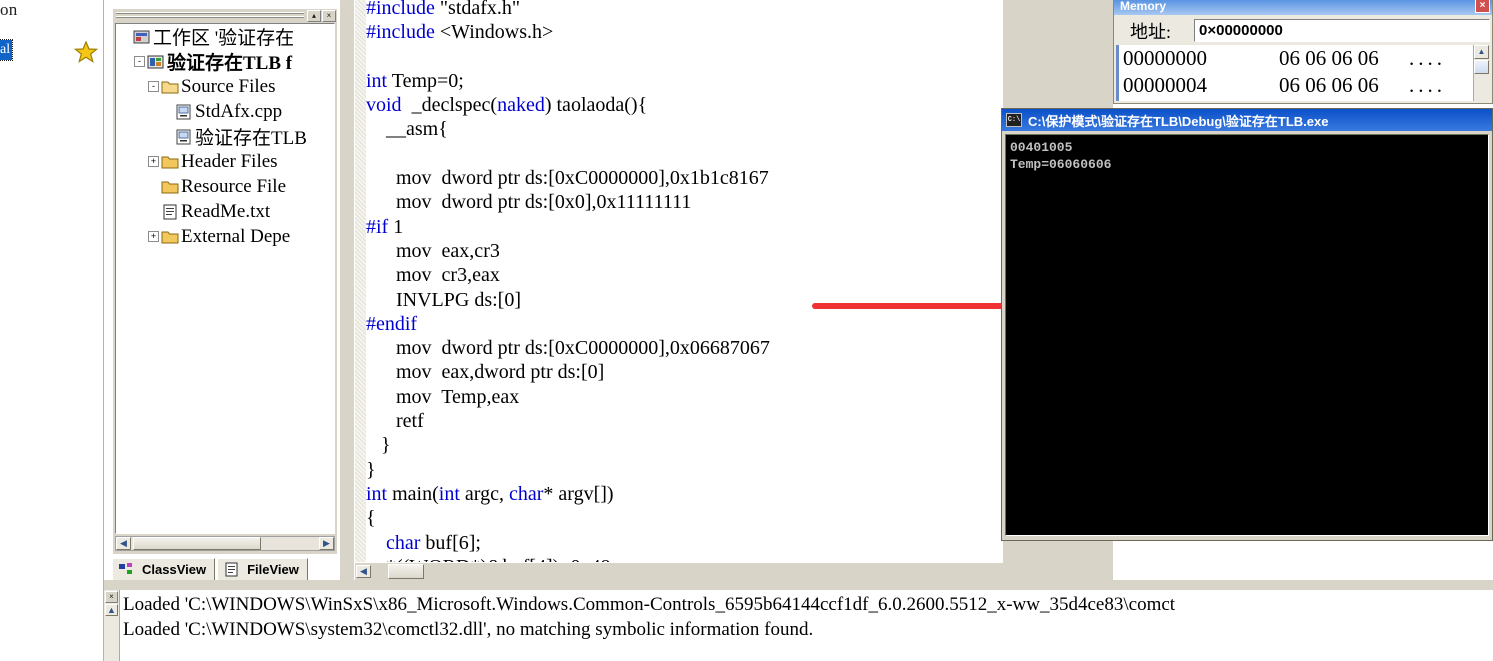 This screenshot has width=1493, height=661. I want to click on classview-icon, so click(125, 568).